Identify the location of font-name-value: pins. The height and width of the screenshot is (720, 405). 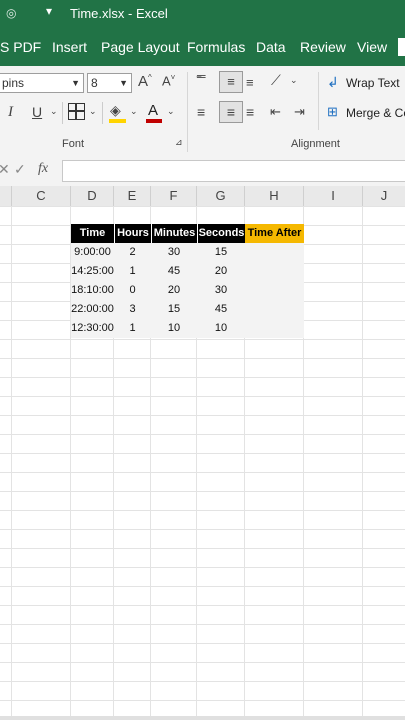
(13, 83).